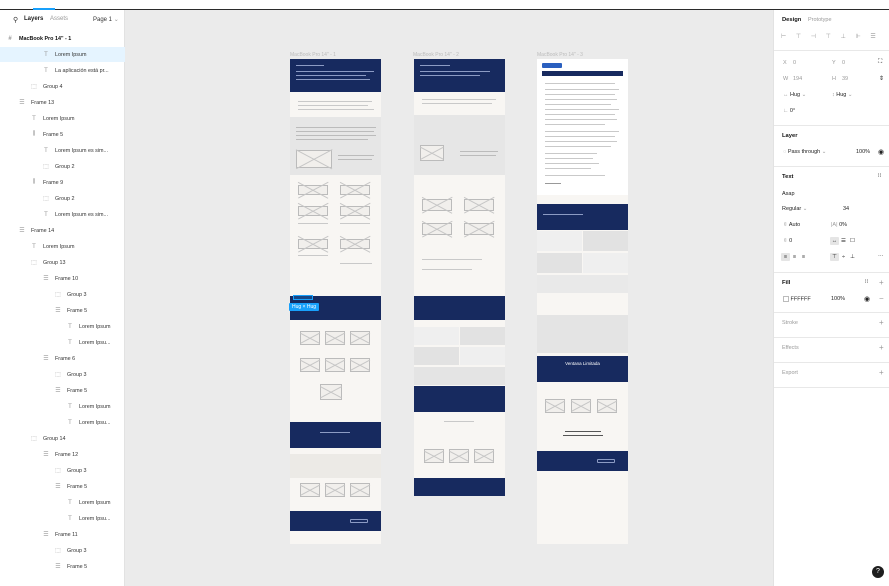  What do you see at coordinates (852, 257) in the screenshot?
I see `align-bottom-icon: ⊥` at bounding box center [852, 257].